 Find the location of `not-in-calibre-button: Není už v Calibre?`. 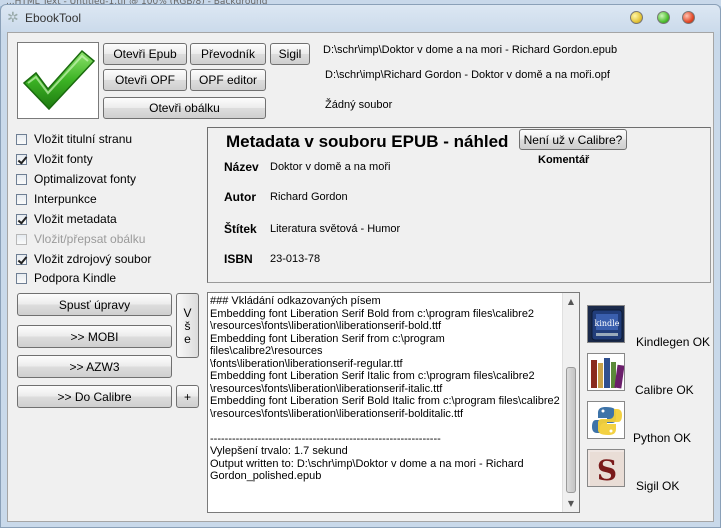

not-in-calibre-button: Není už v Calibre? is located at coordinates (573, 139).